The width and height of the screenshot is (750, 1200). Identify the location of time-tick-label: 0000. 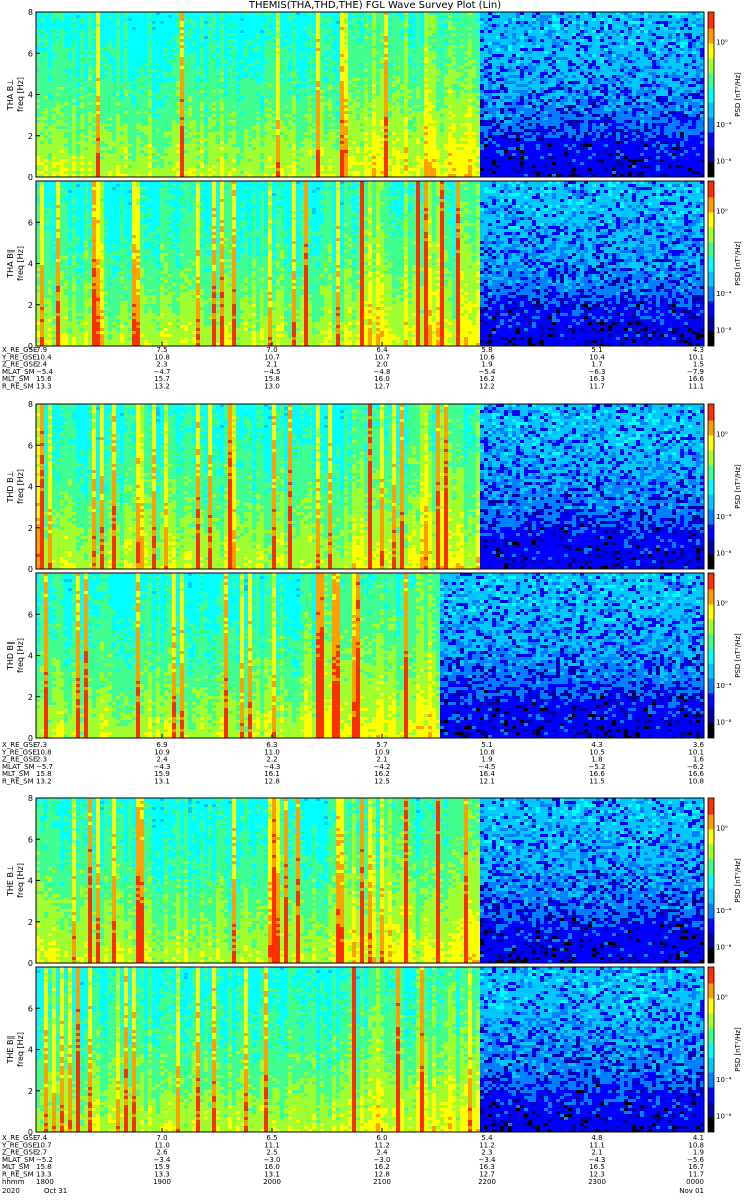
(695, 1182).